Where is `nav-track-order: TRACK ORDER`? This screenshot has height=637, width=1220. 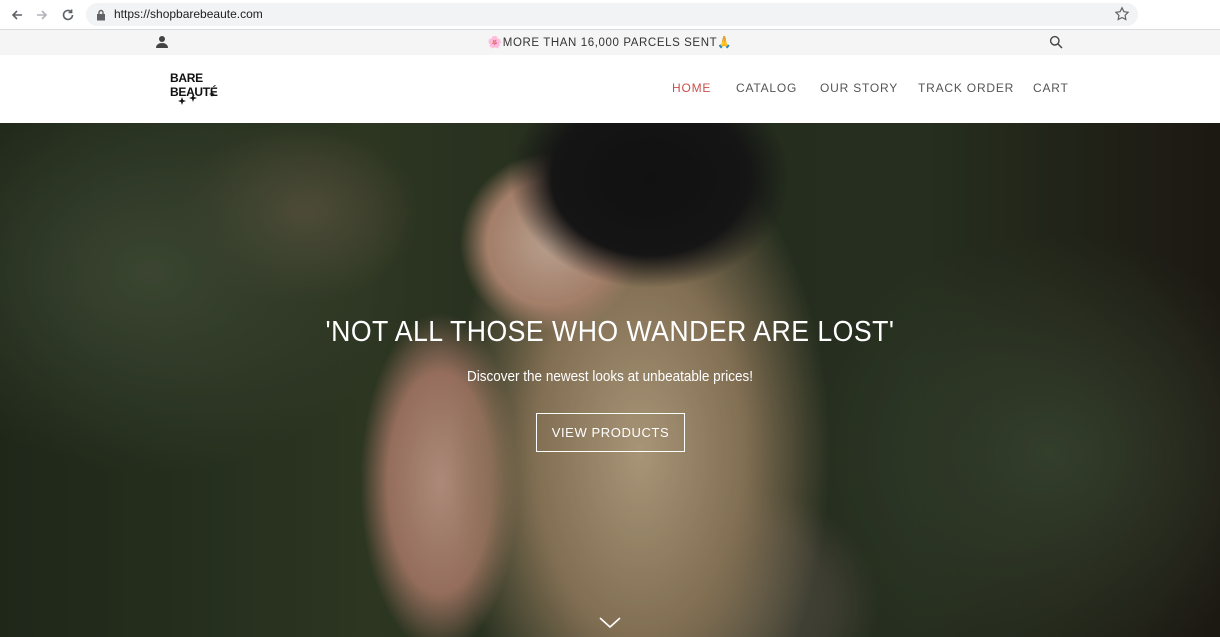 nav-track-order: TRACK ORDER is located at coordinates (966, 88).